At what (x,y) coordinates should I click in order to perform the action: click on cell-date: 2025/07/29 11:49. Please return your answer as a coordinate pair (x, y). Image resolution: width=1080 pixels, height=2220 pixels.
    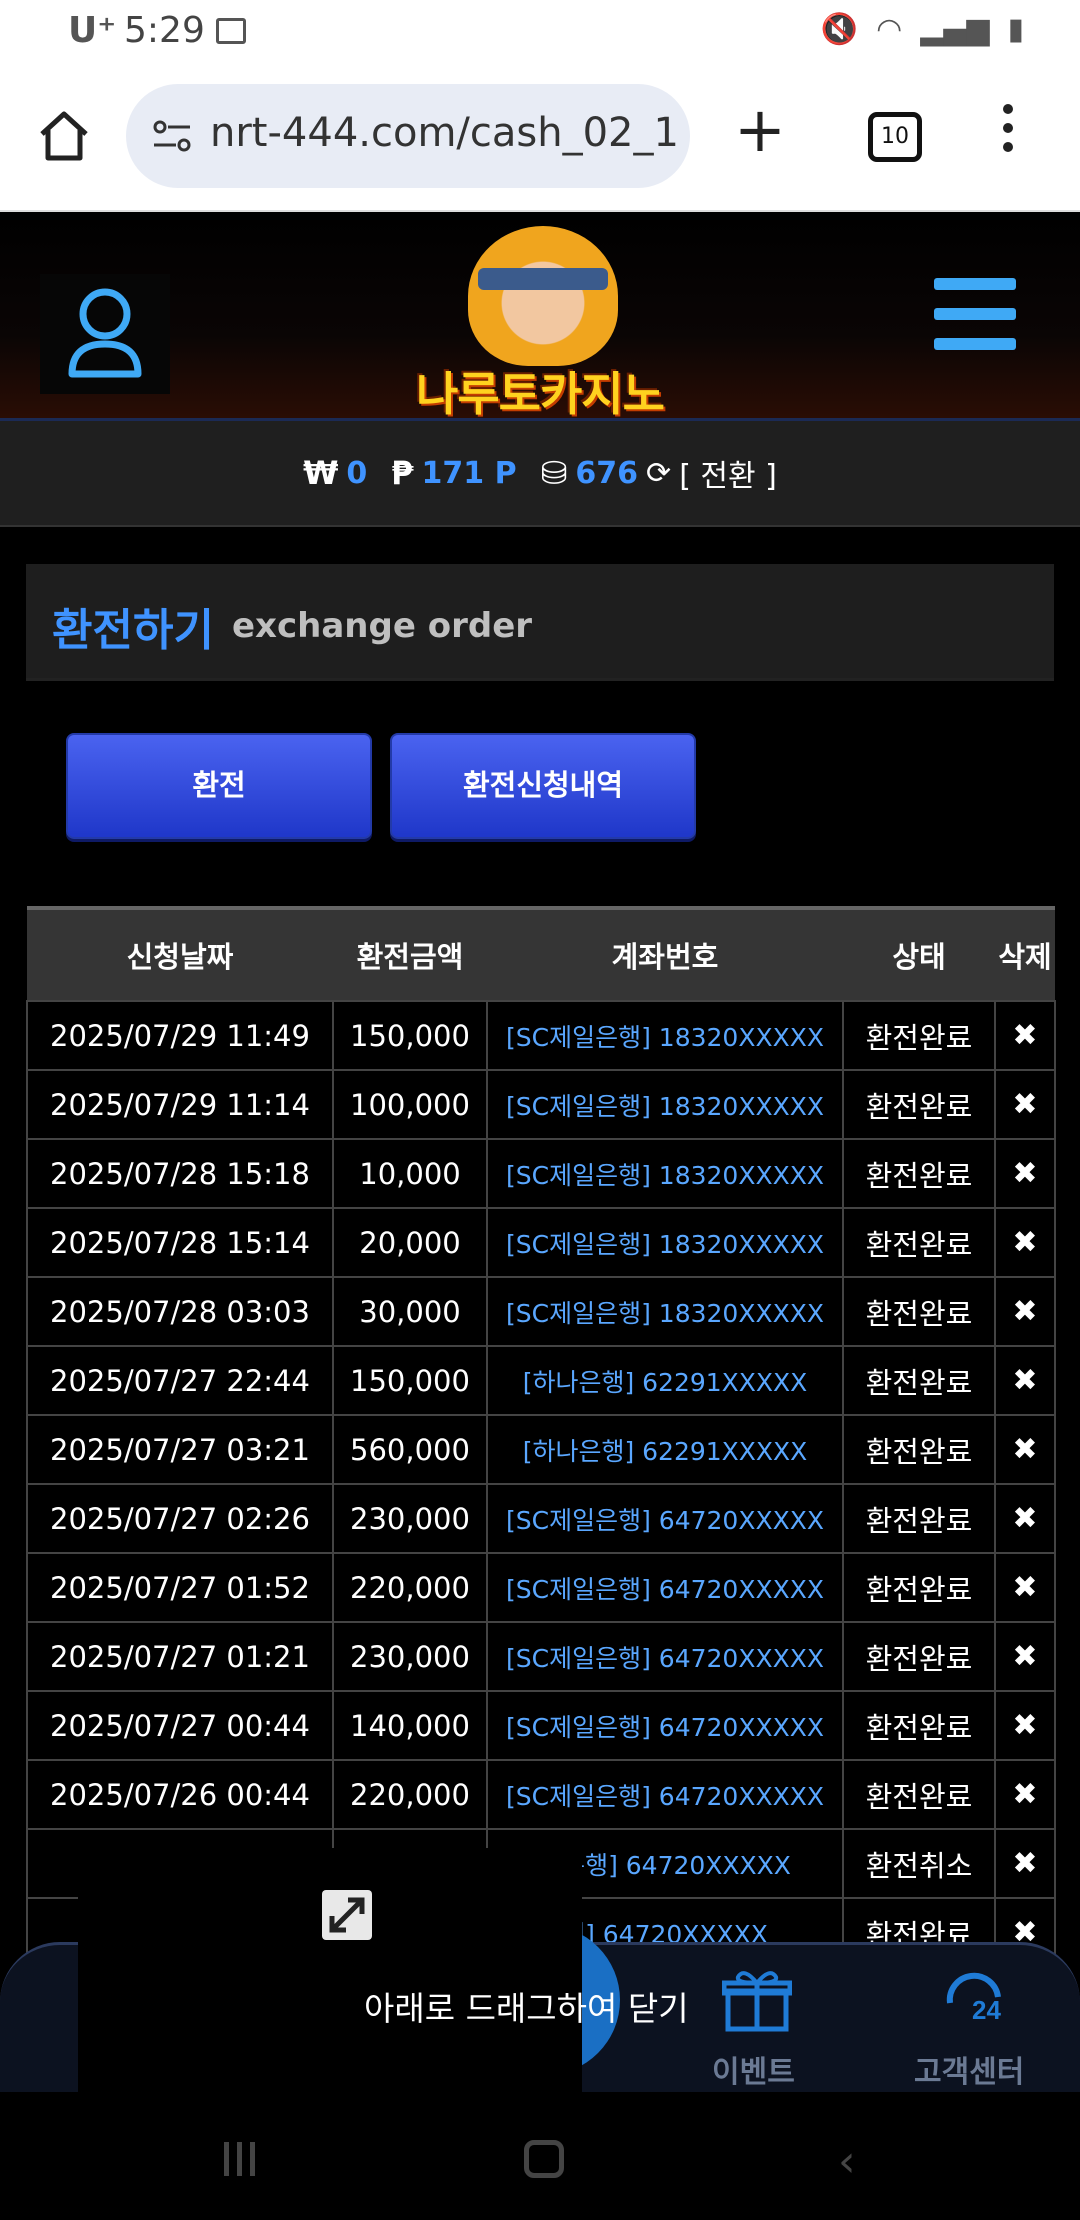
    Looking at the image, I should click on (180, 1035).